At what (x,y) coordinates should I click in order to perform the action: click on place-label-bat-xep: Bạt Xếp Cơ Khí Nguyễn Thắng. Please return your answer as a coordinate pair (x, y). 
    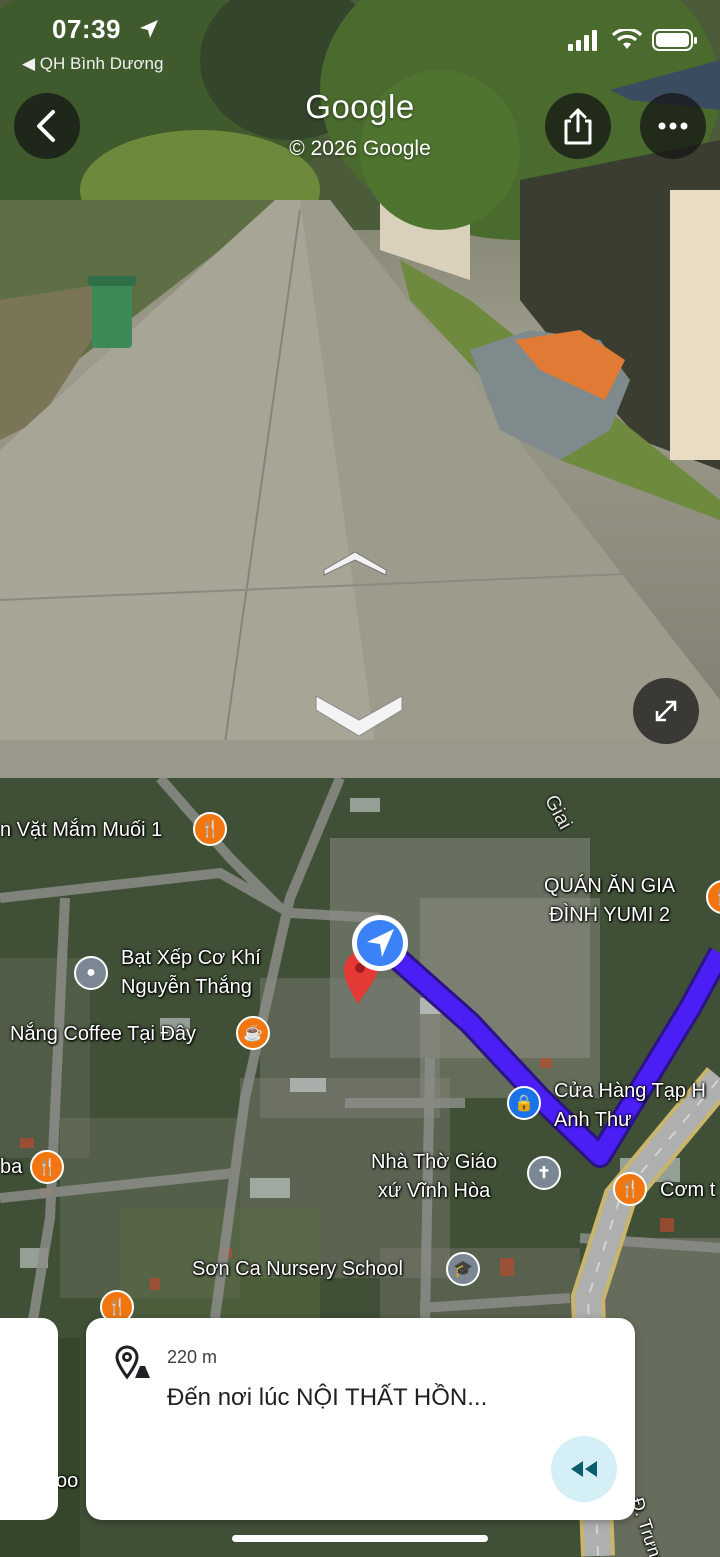
    Looking at the image, I should click on (191, 973).